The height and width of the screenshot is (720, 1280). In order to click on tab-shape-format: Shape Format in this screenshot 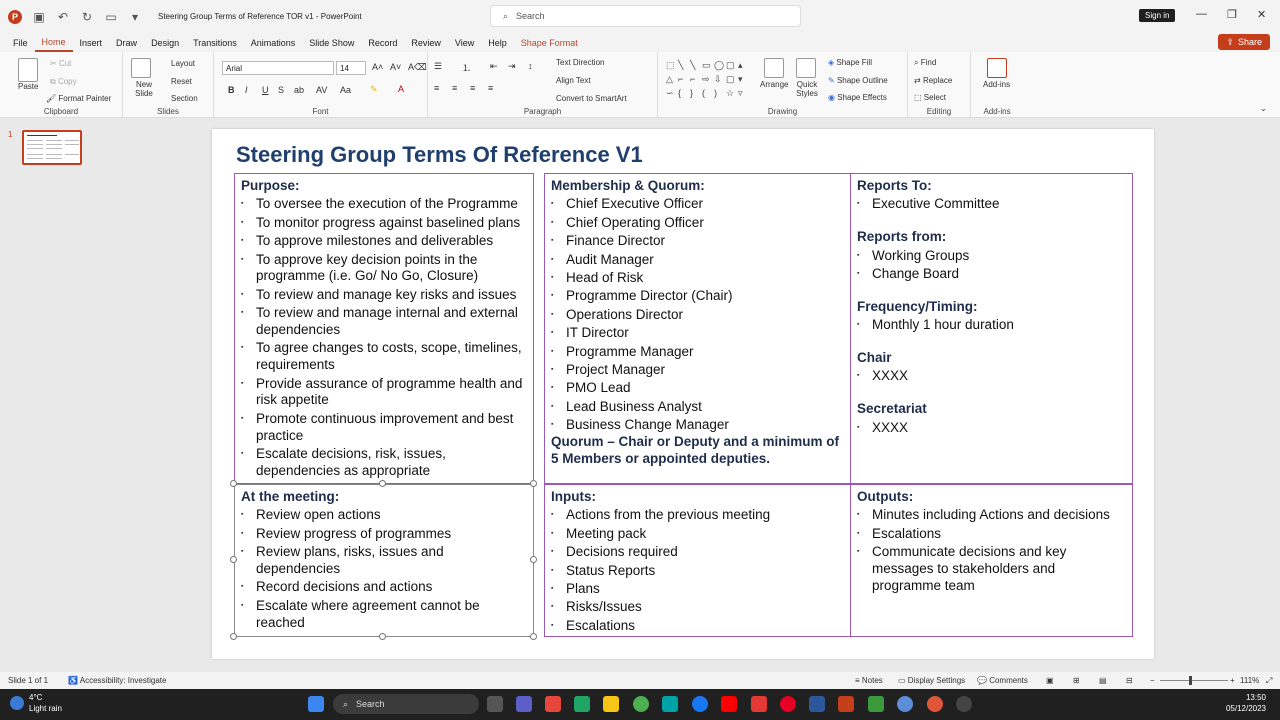, I will do `click(549, 42)`.